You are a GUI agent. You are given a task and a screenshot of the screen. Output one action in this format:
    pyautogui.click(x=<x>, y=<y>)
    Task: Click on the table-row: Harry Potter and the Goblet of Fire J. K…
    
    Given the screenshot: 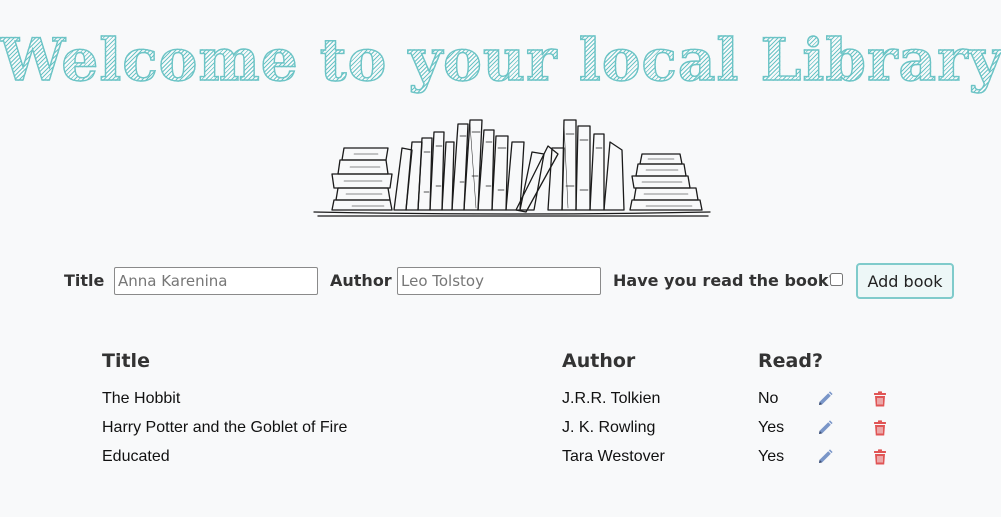 What is the action you would take?
    pyautogui.click(x=500, y=430)
    